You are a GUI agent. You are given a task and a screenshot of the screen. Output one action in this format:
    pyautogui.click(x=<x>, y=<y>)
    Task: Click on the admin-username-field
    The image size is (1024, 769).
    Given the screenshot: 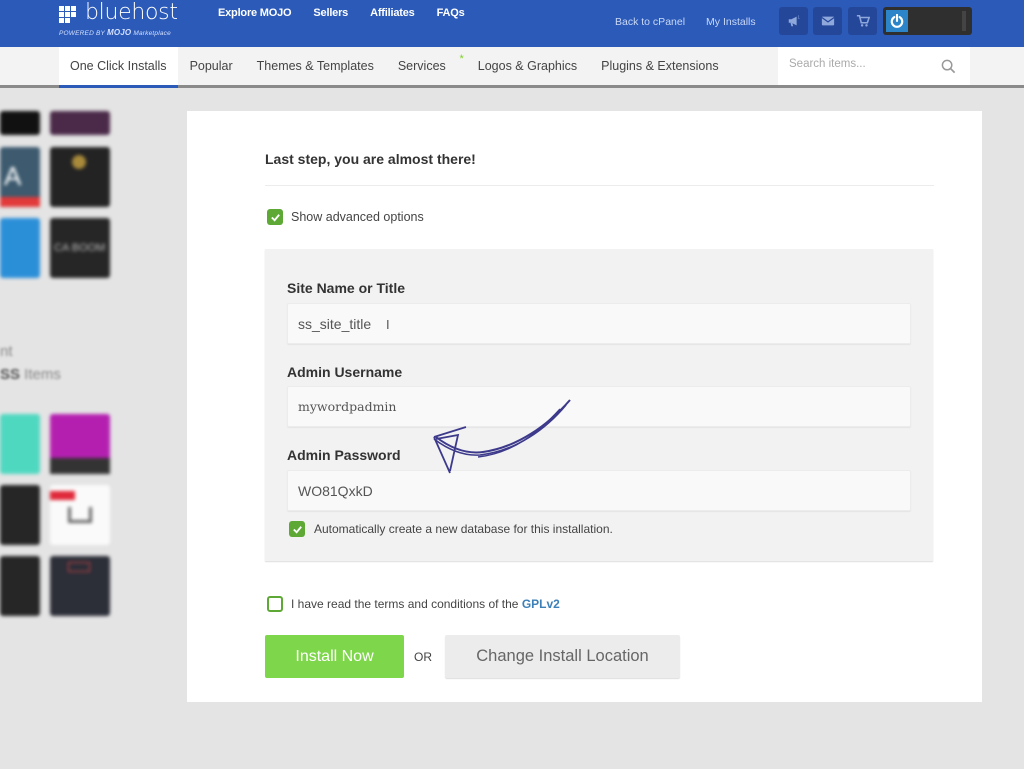 What is the action you would take?
    pyautogui.click(x=599, y=406)
    